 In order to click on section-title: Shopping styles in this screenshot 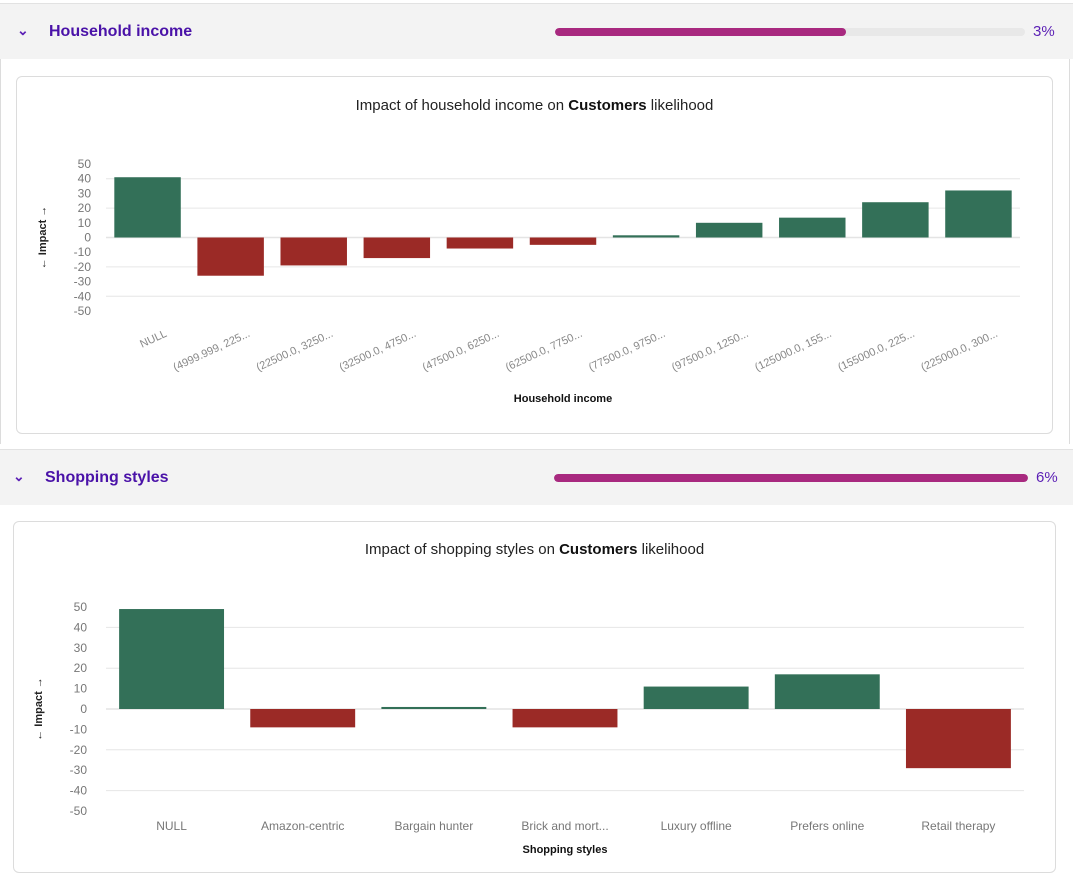, I will do `click(107, 477)`.